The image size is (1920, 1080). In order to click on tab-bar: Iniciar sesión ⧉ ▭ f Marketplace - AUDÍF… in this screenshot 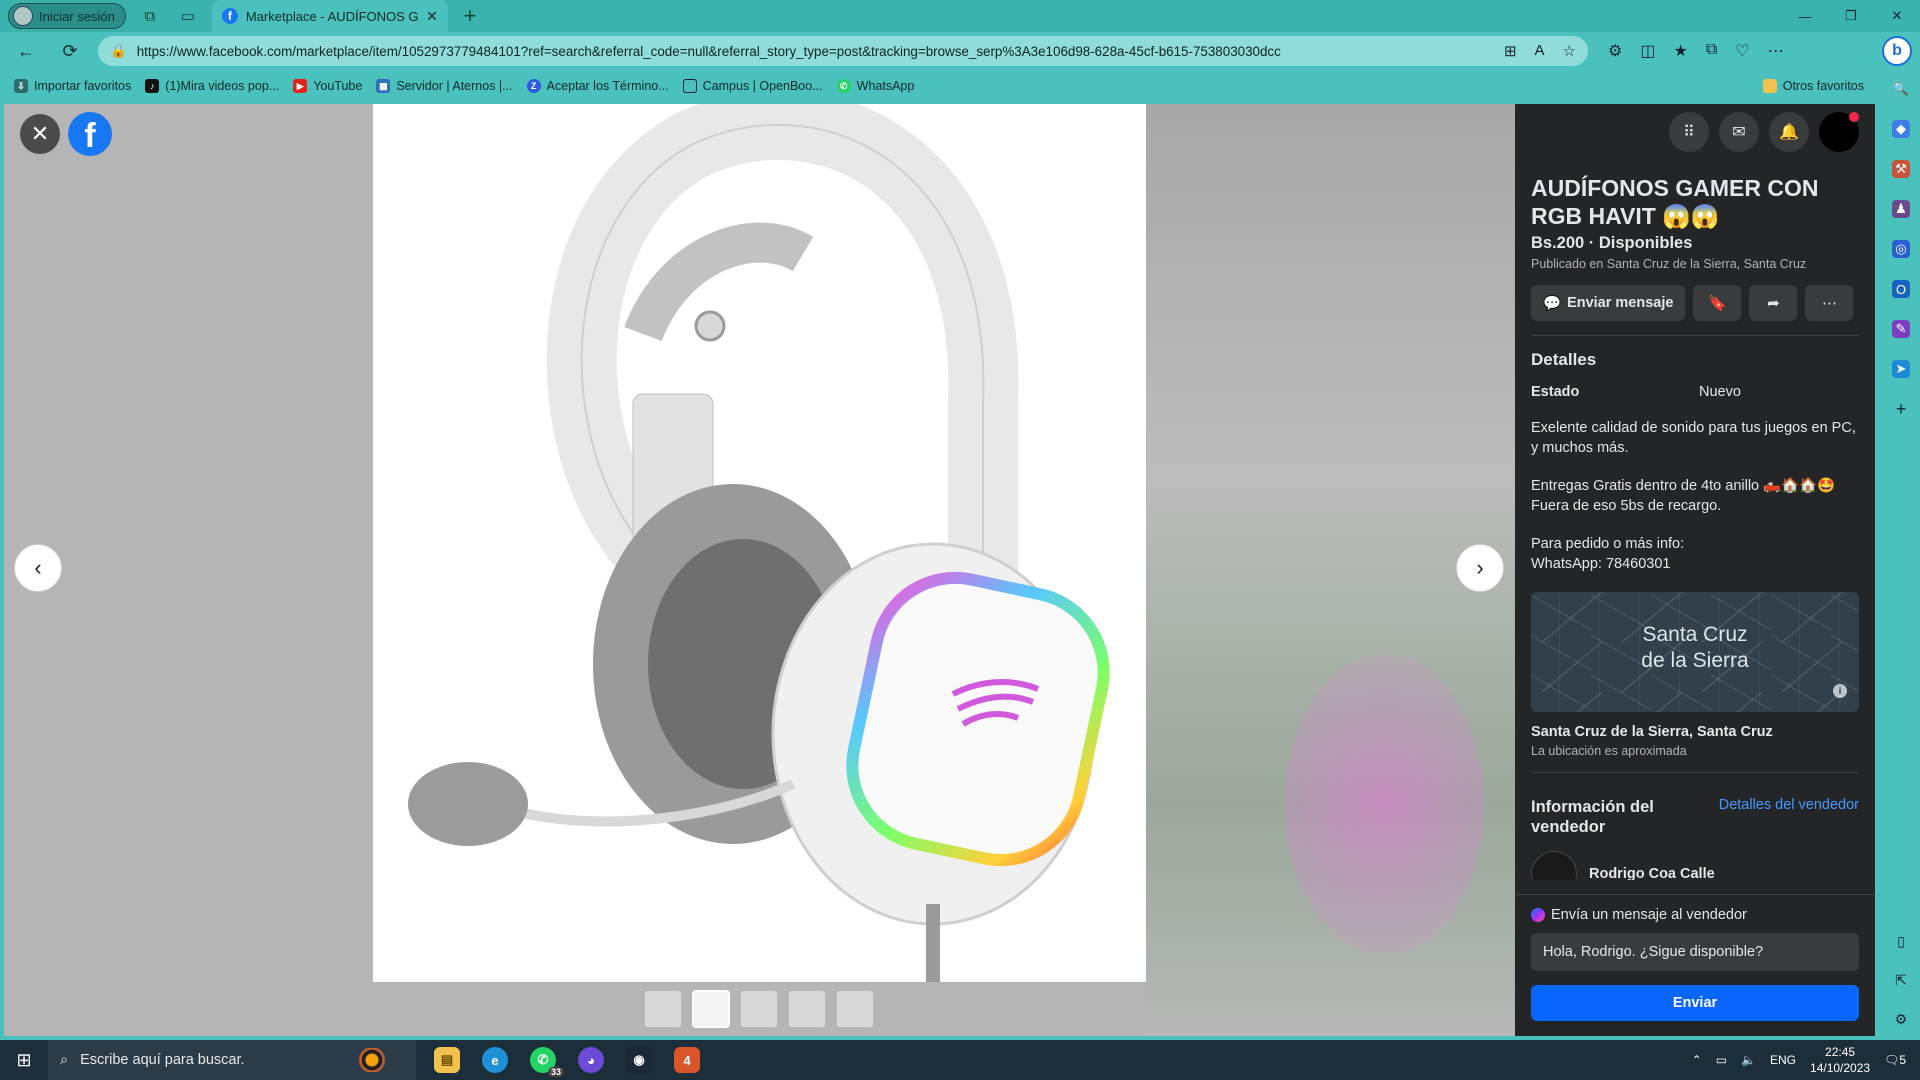, I will do `click(960, 16)`.